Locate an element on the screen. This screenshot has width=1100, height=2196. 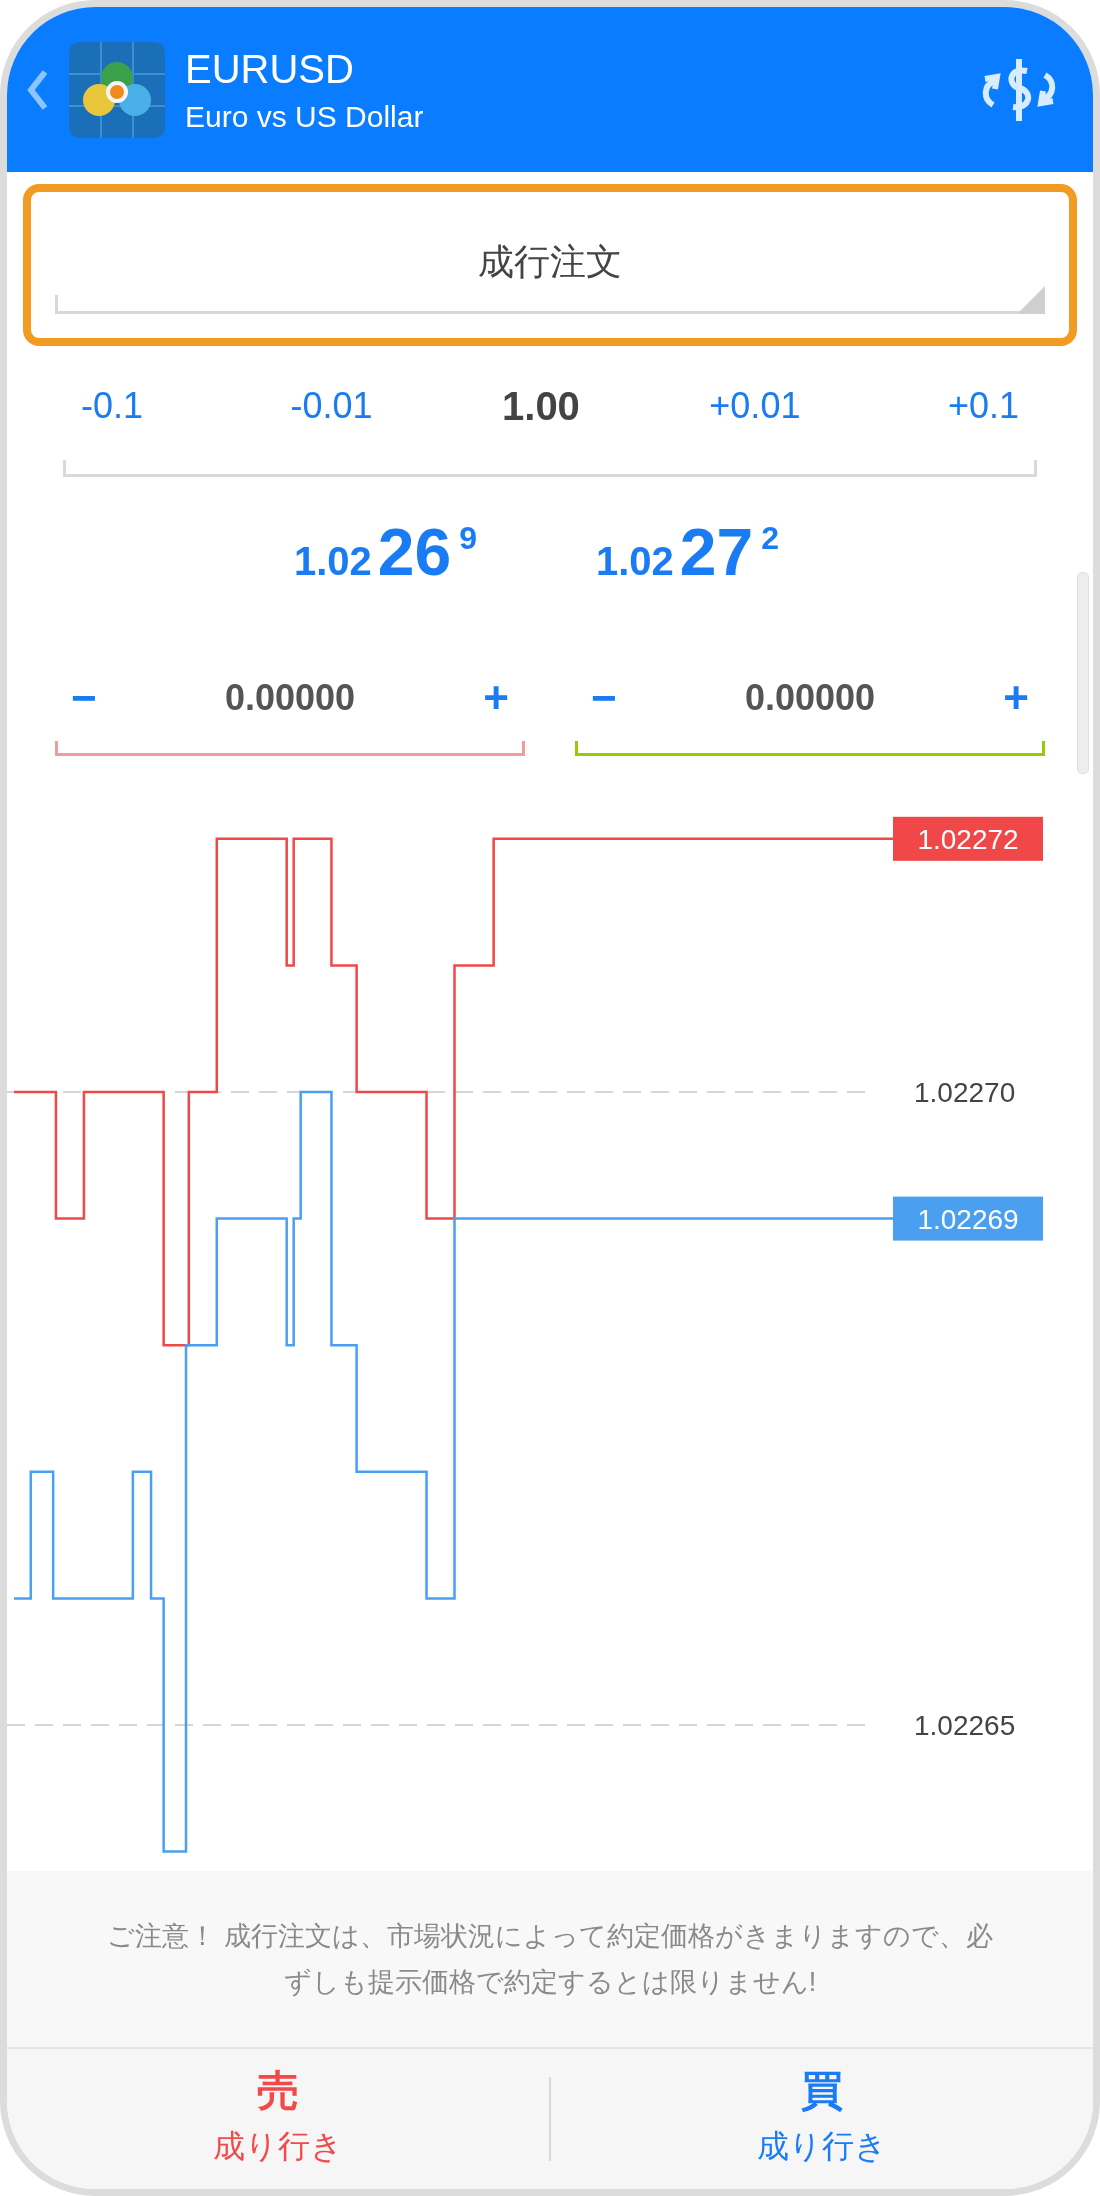
app-logo-icon is located at coordinates (117, 89).